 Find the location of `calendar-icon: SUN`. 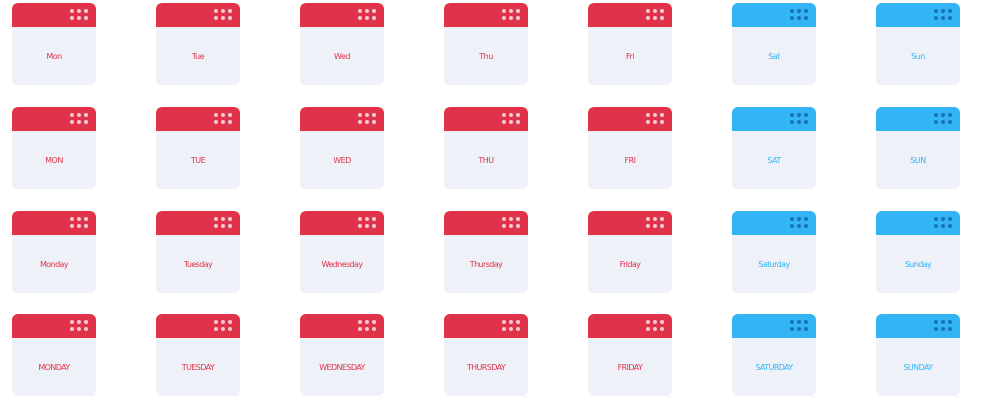

calendar-icon: SUN is located at coordinates (918, 148).